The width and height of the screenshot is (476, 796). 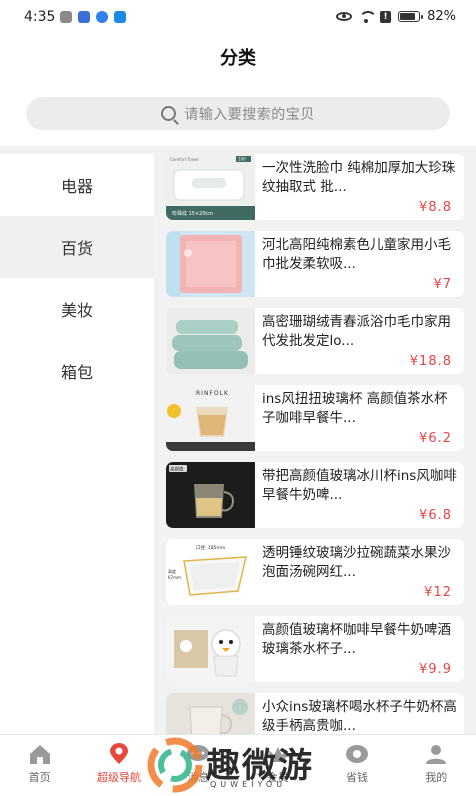 I want to click on wallet-icon, so click(x=356, y=754).